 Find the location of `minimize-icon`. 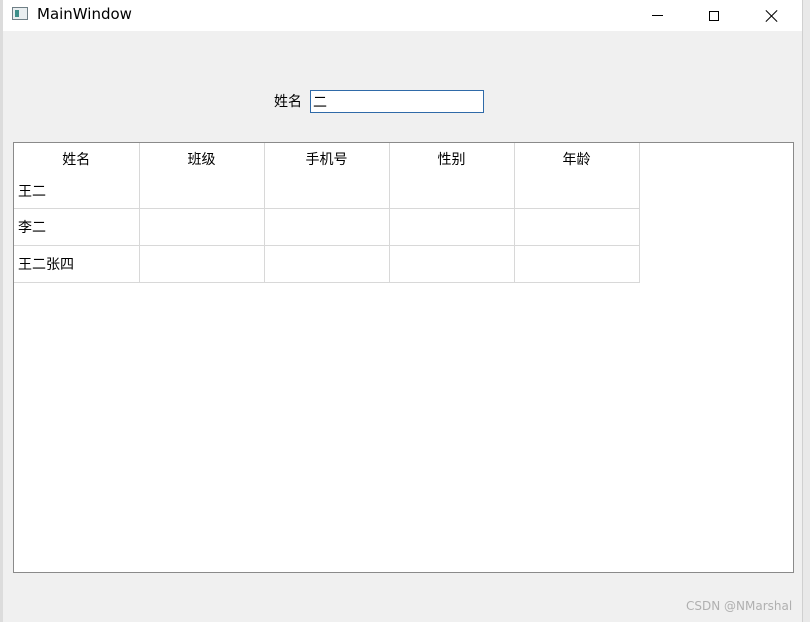

minimize-icon is located at coordinates (657, 15).